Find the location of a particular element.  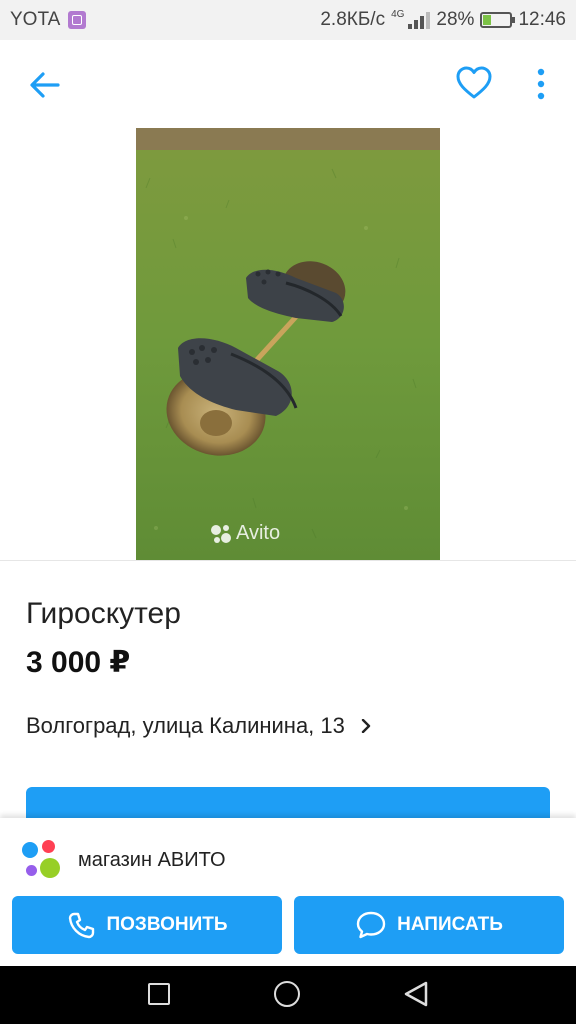

chevron-right-icon is located at coordinates (366, 726).